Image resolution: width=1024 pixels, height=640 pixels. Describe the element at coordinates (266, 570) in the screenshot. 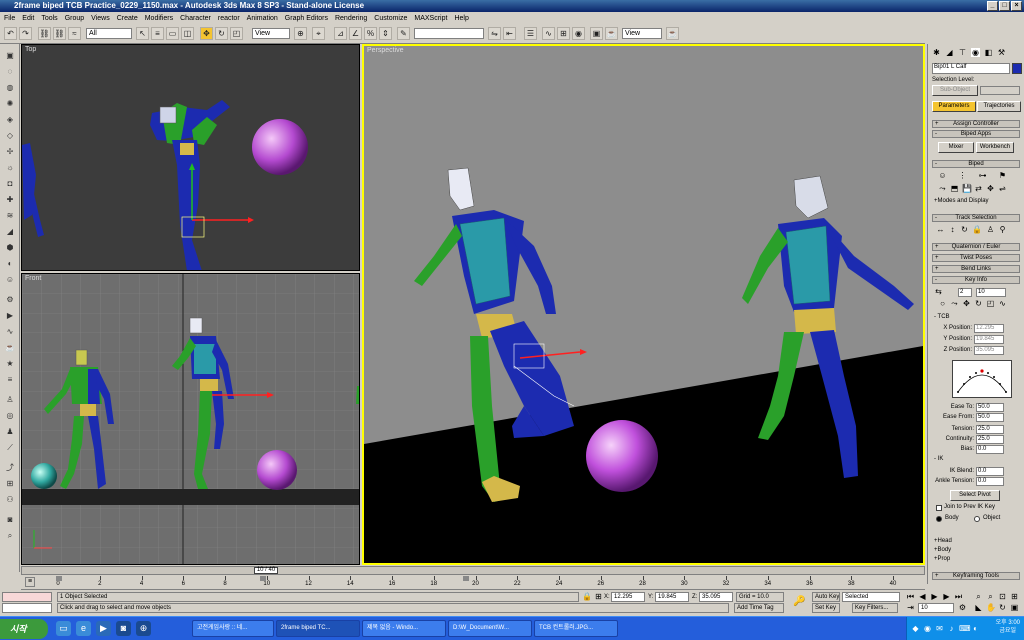

I see `time-slider-thumb: 10 / 40` at that location.